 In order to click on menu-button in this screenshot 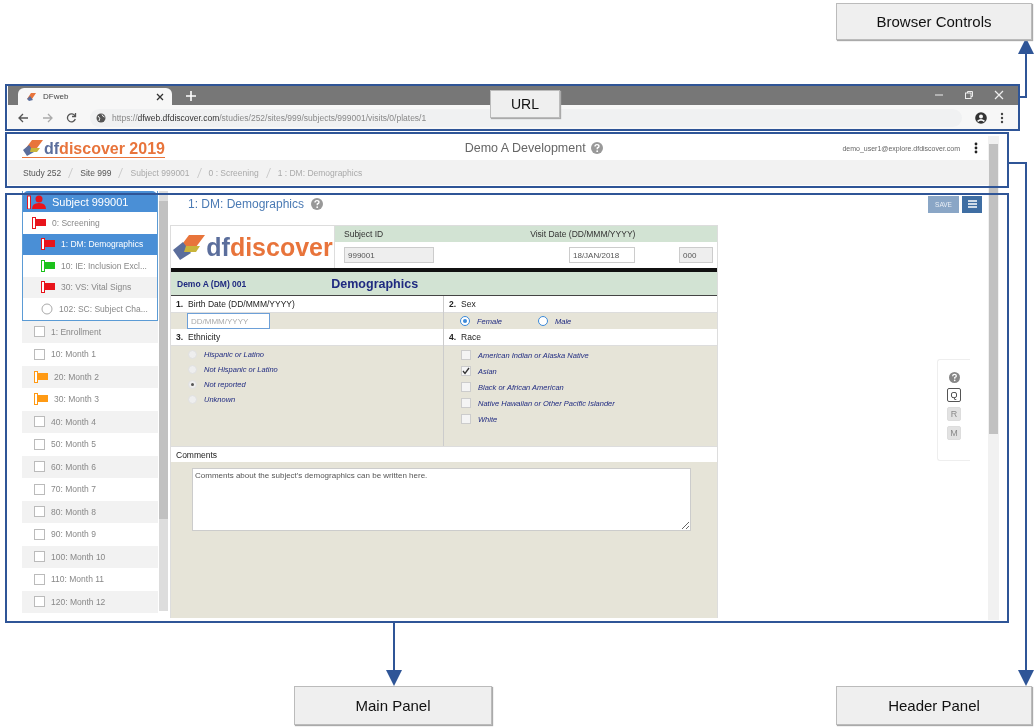, I will do `click(972, 204)`.